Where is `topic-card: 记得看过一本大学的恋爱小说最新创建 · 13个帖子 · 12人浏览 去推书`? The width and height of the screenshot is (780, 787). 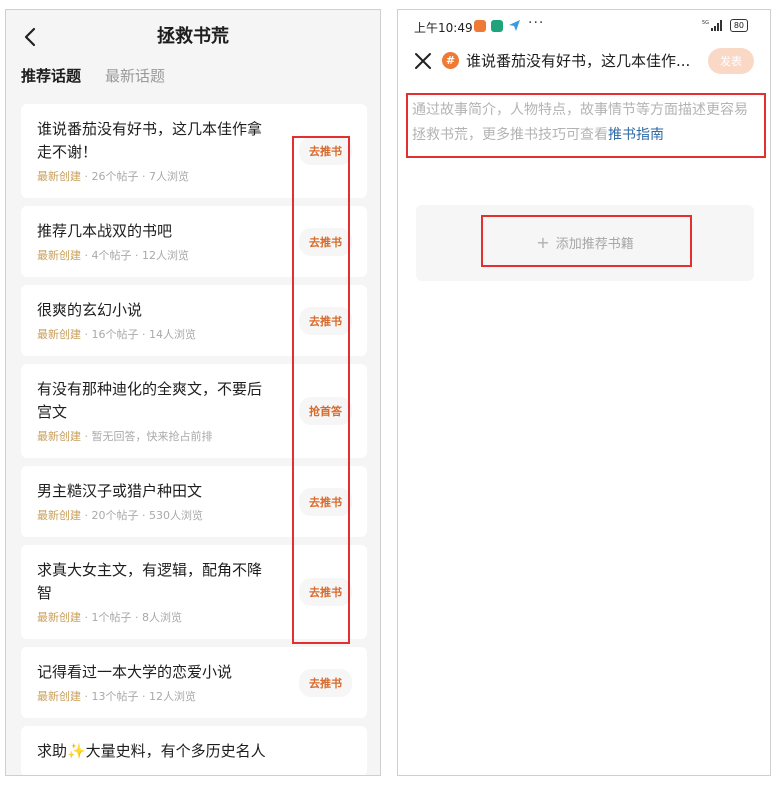 topic-card: 记得看过一本大学的恋爱小说最新创建 · 13个帖子 · 12人浏览 去推书 is located at coordinates (194, 682).